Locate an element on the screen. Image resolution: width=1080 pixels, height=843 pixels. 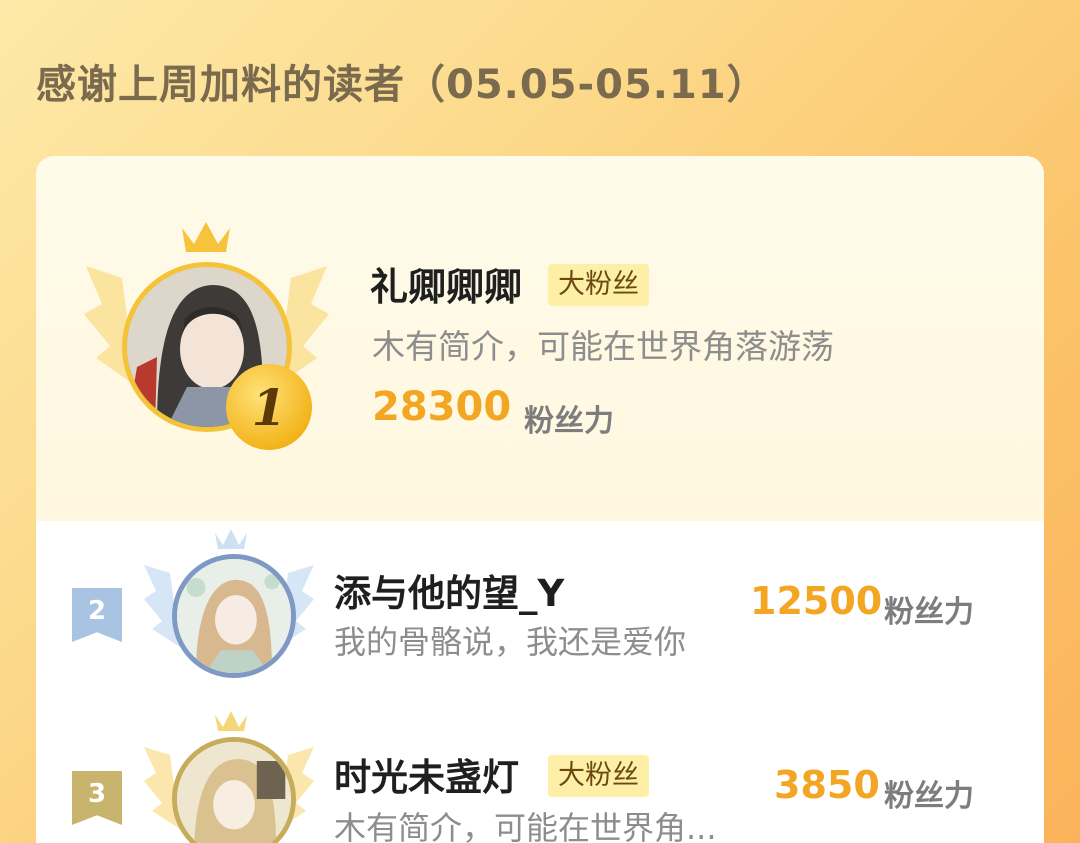
fan-power-value: 12500 is located at coordinates (816, 601).